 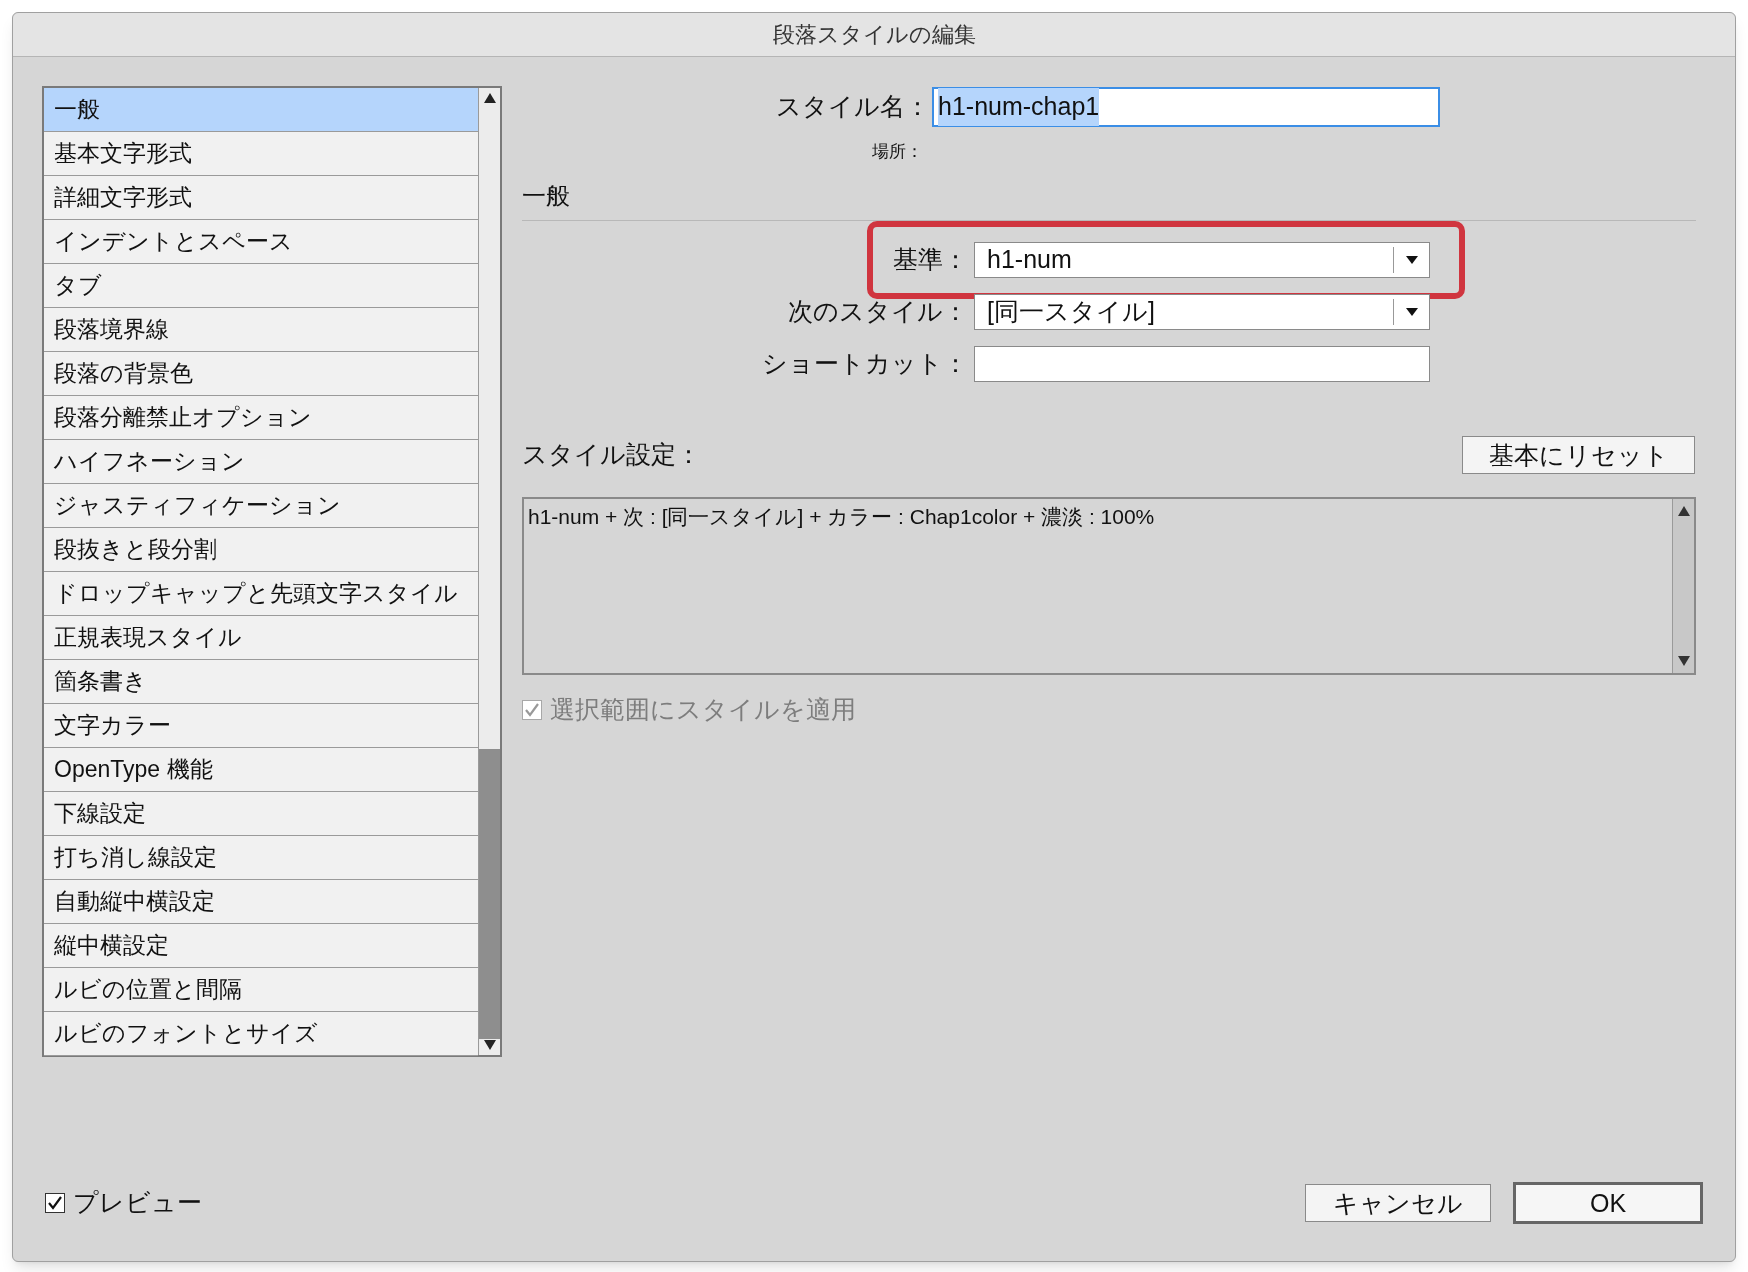 What do you see at coordinates (489, 894) in the screenshot?
I see `scroll-thumb` at bounding box center [489, 894].